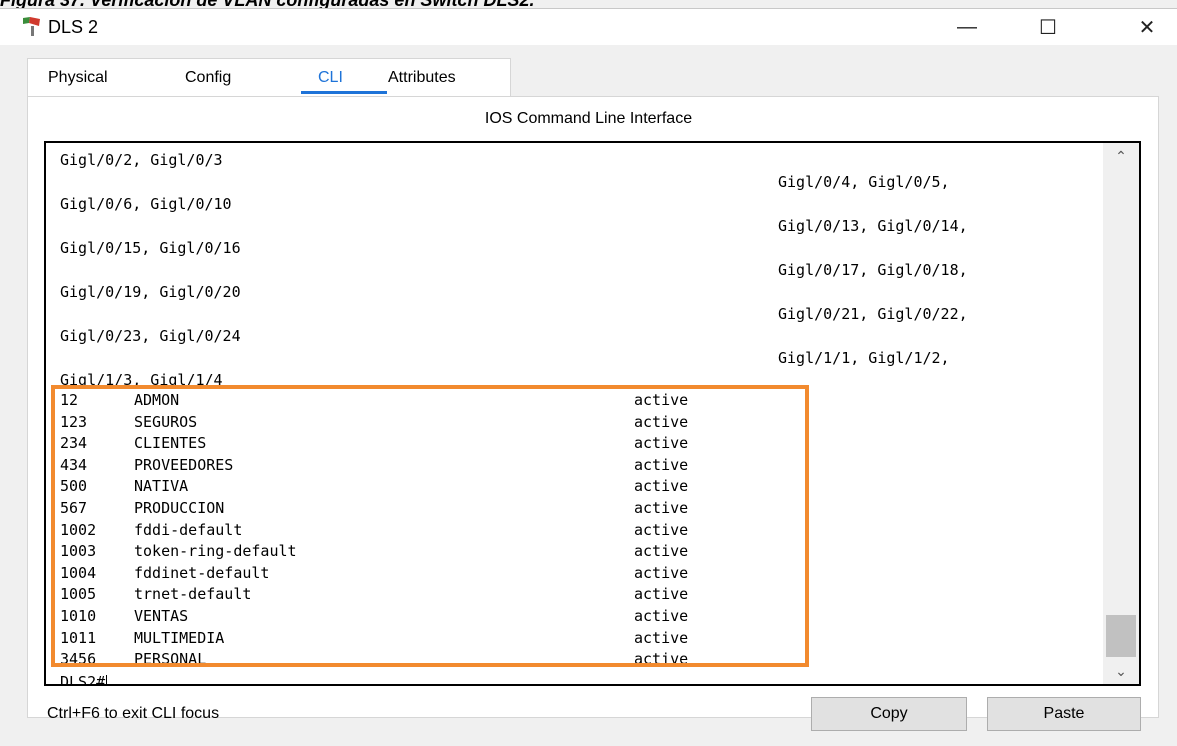  Describe the element at coordinates (32, 26) in the screenshot. I see `switch-icon` at that location.